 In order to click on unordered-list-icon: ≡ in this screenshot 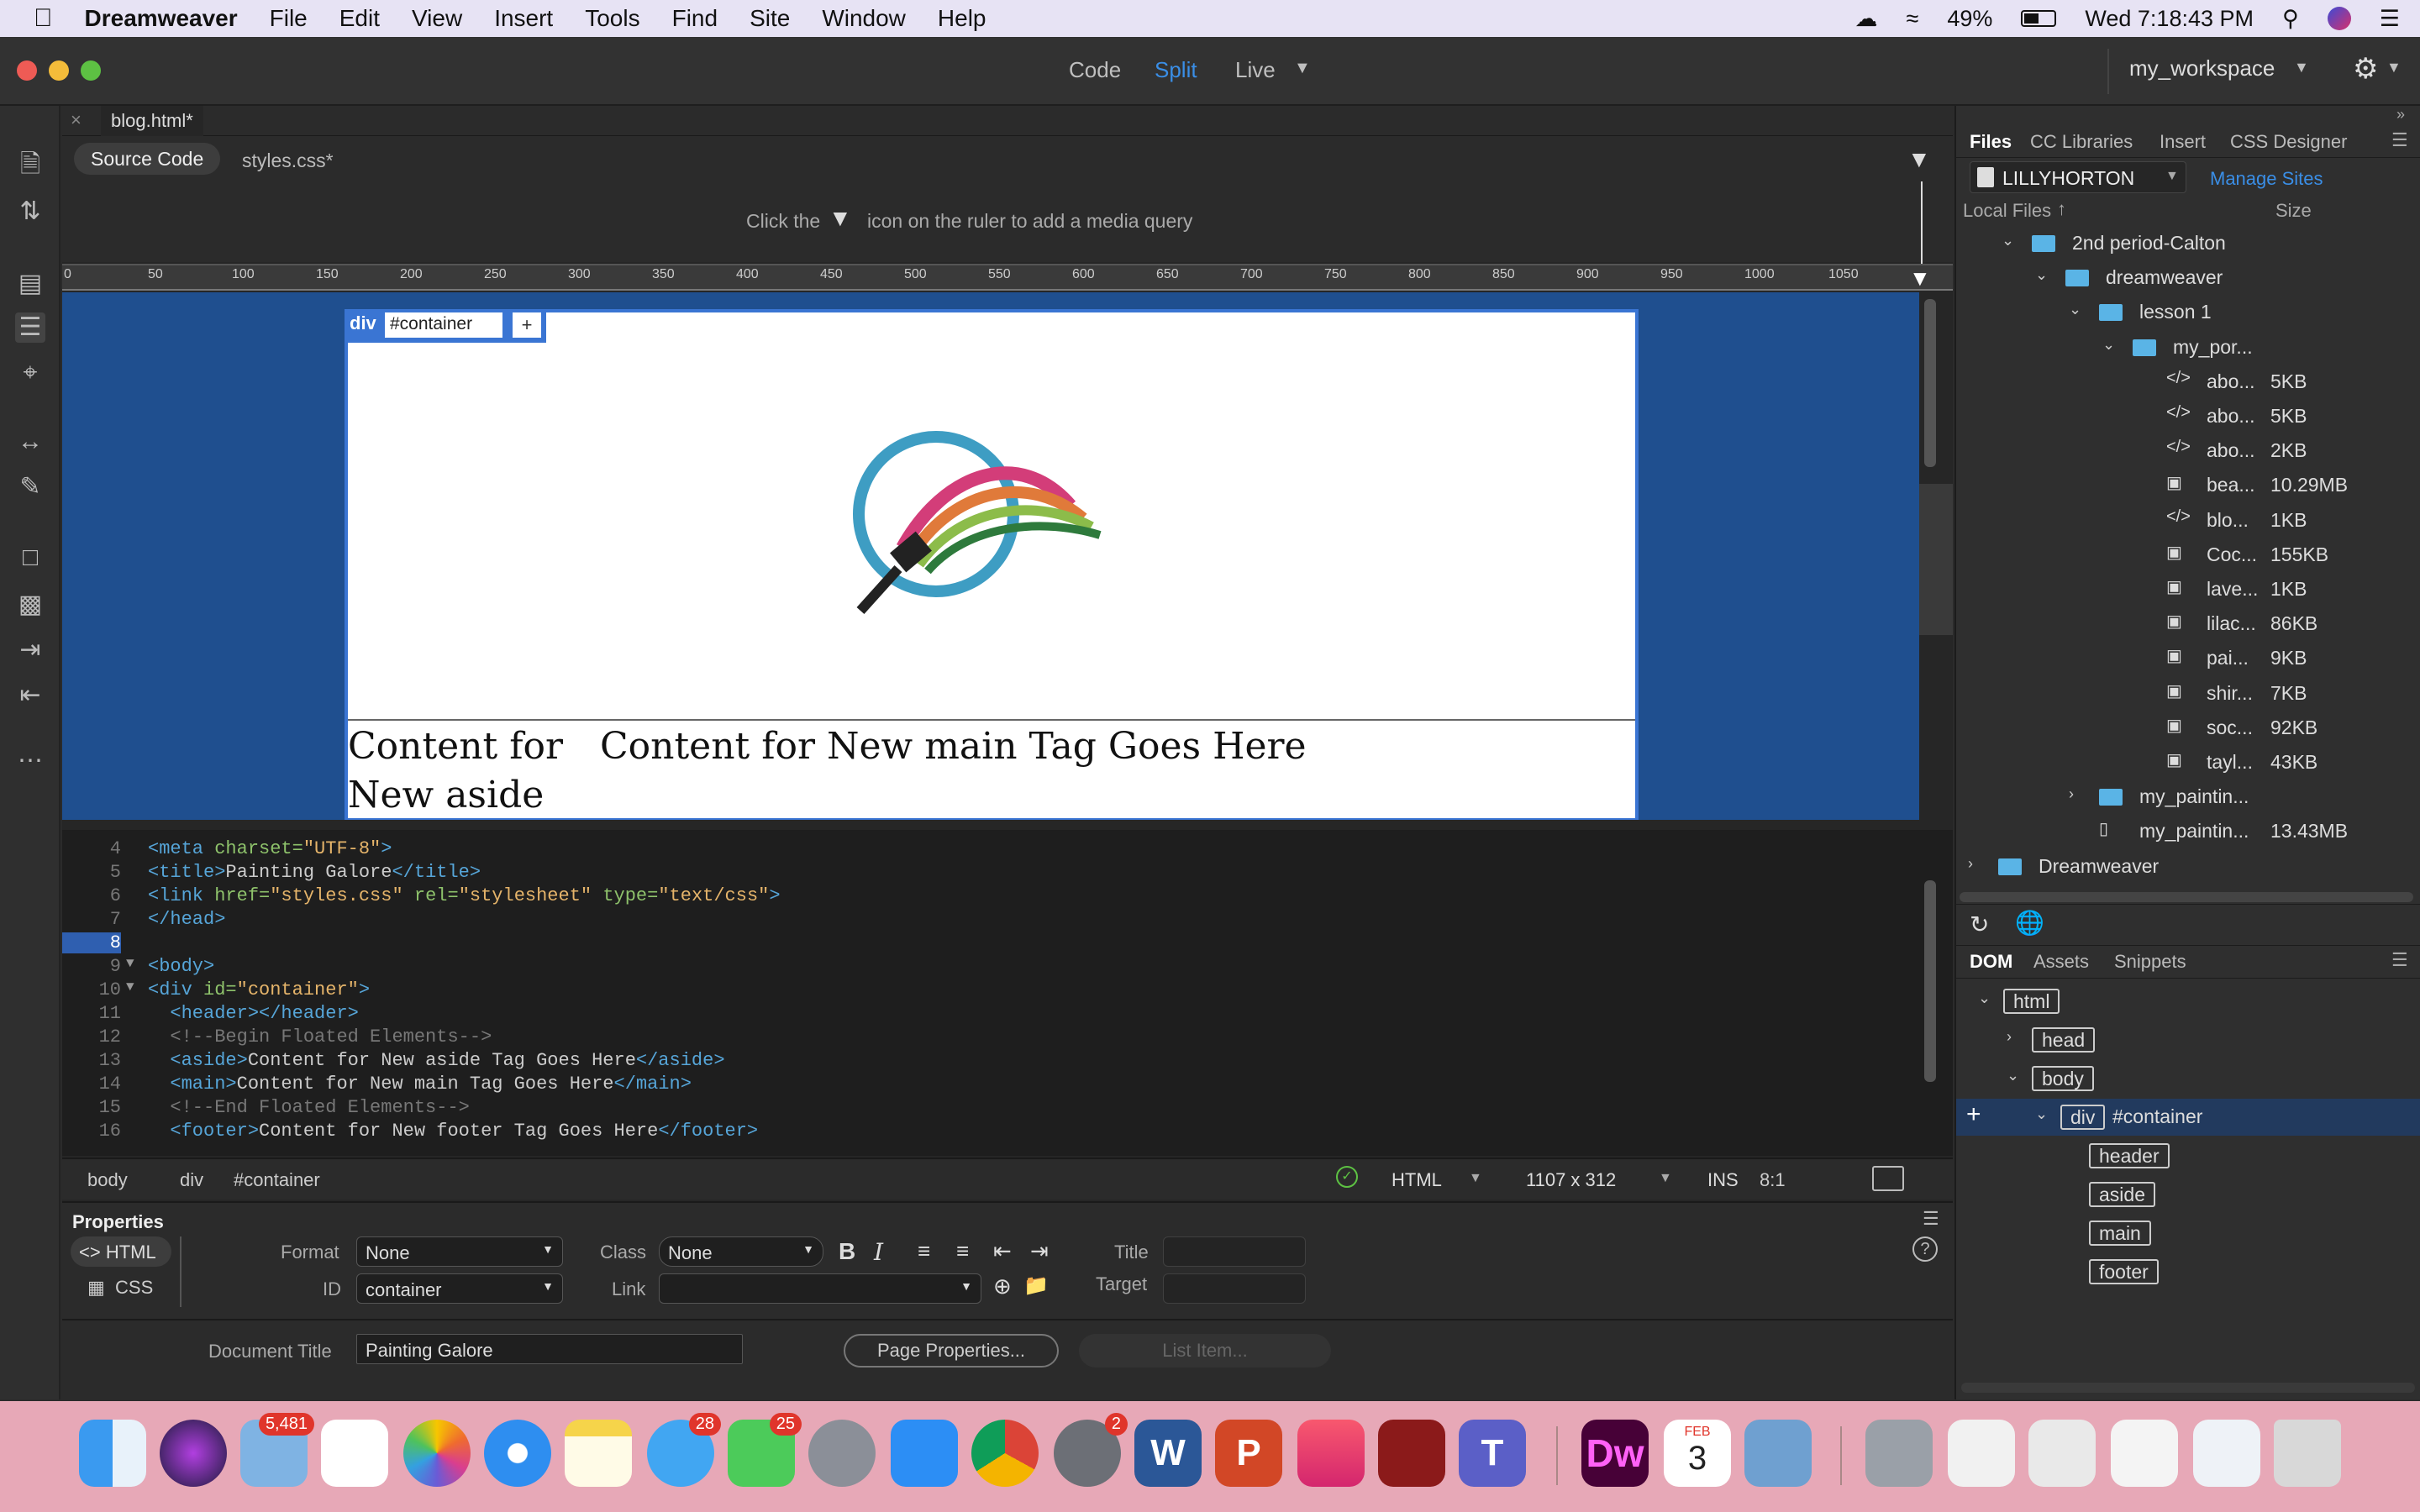, I will do `click(924, 1251)`.